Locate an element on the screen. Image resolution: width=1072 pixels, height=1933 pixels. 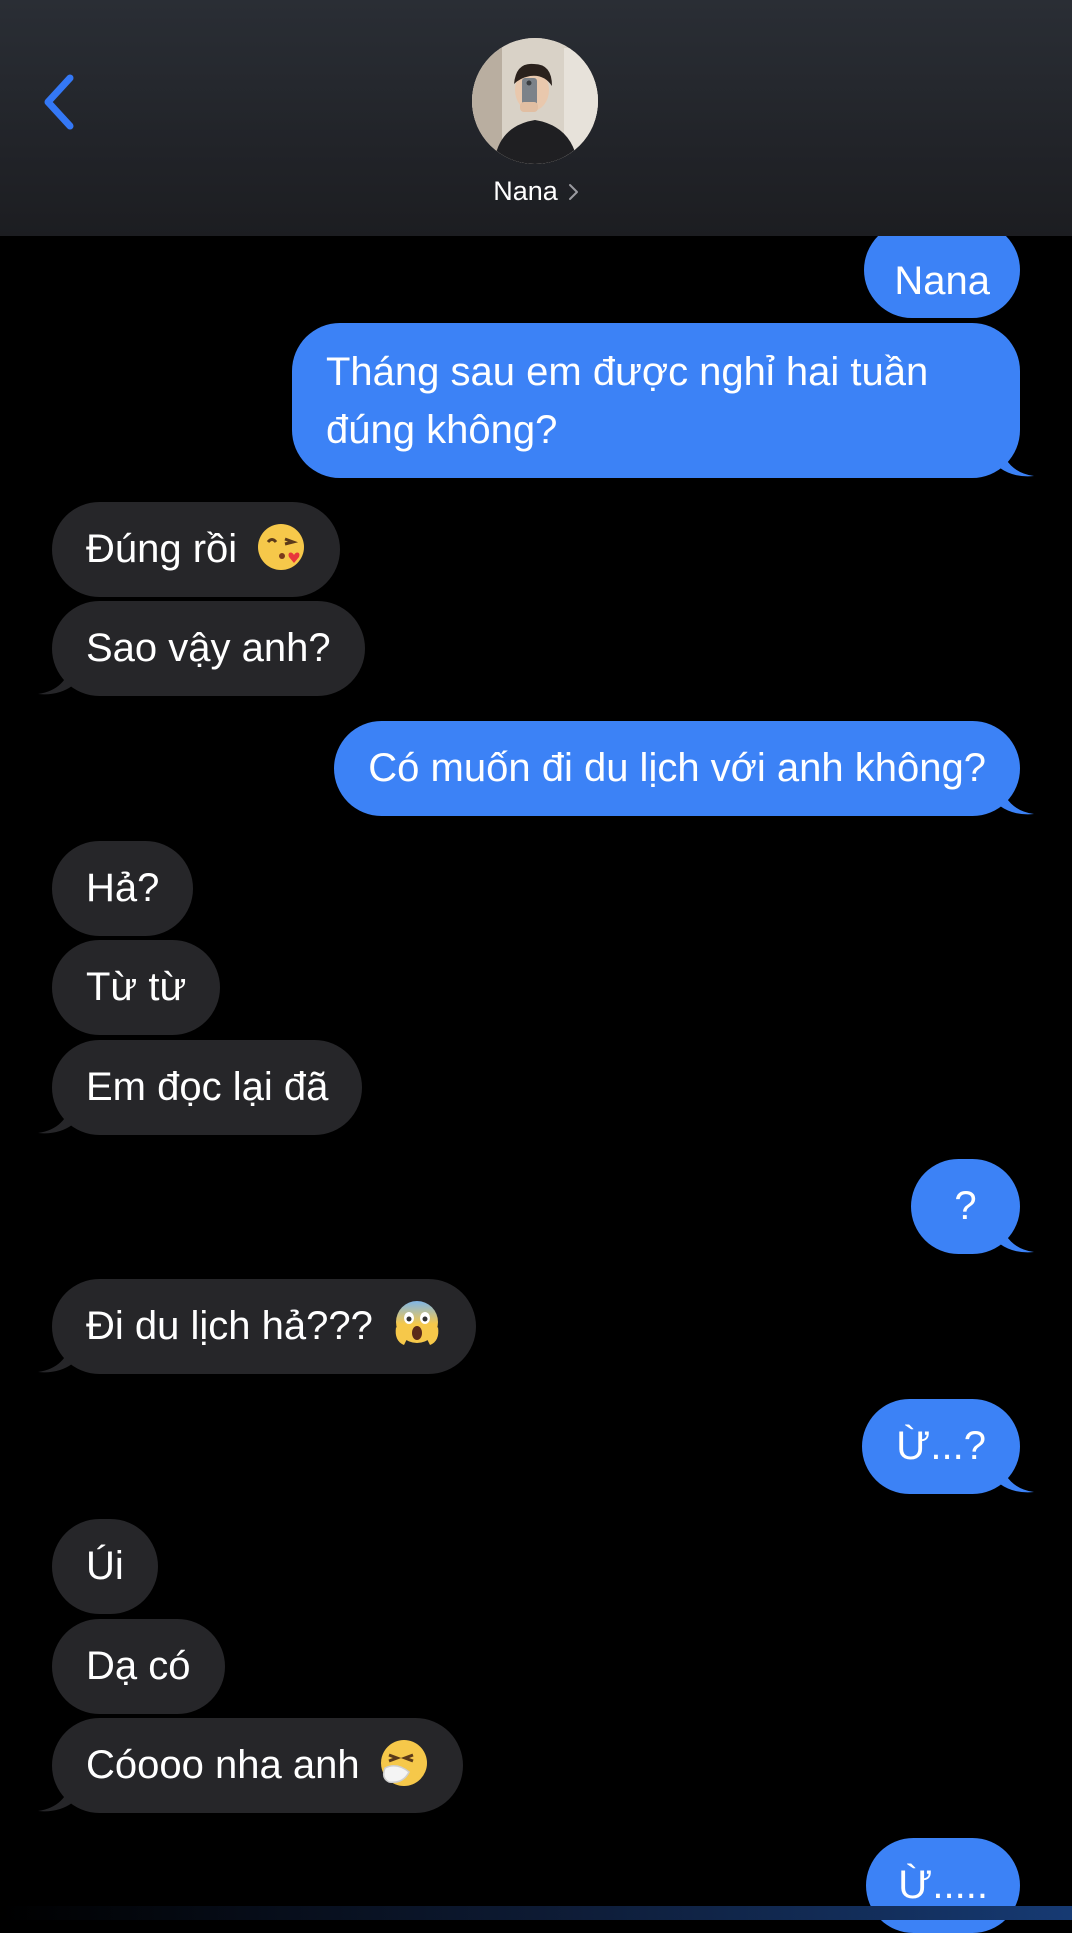
message-bubble-outgoing: Có muốn đi du lịch với anh không? is located at coordinates (677, 768).